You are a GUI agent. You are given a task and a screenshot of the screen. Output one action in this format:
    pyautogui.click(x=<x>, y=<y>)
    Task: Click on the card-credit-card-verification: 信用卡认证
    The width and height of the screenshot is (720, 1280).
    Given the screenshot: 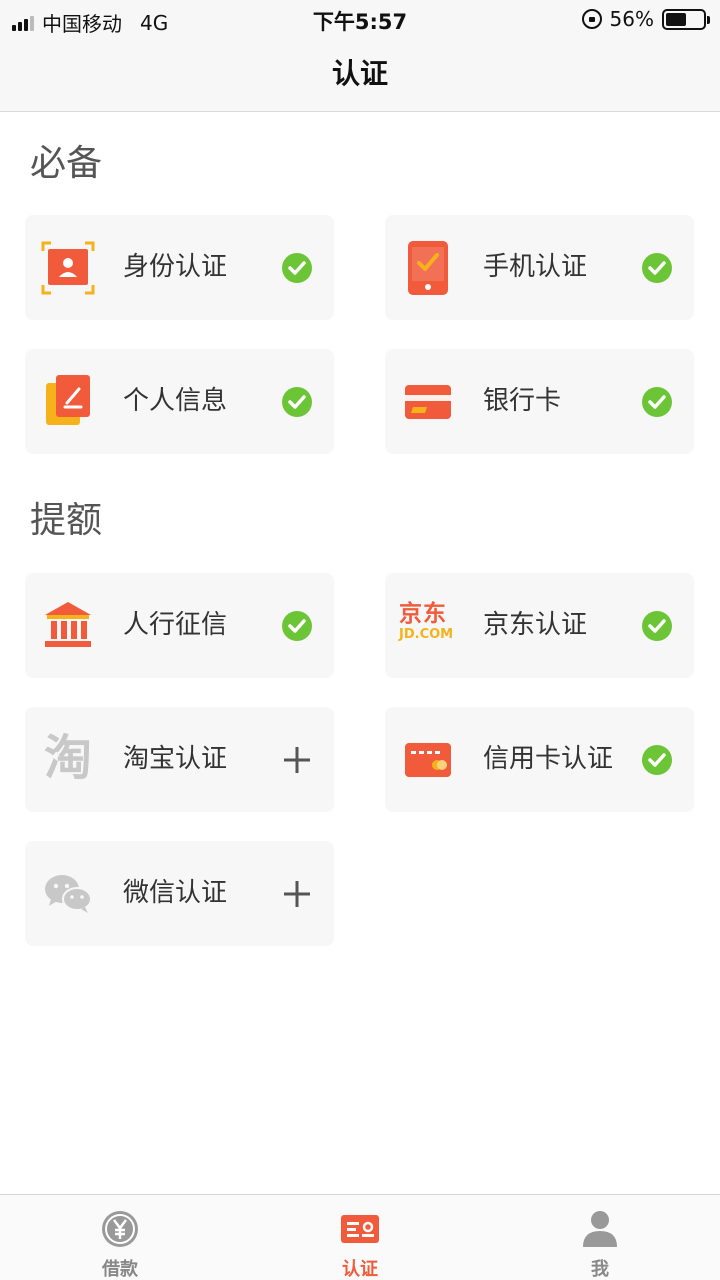 What is the action you would take?
    pyautogui.click(x=539, y=759)
    